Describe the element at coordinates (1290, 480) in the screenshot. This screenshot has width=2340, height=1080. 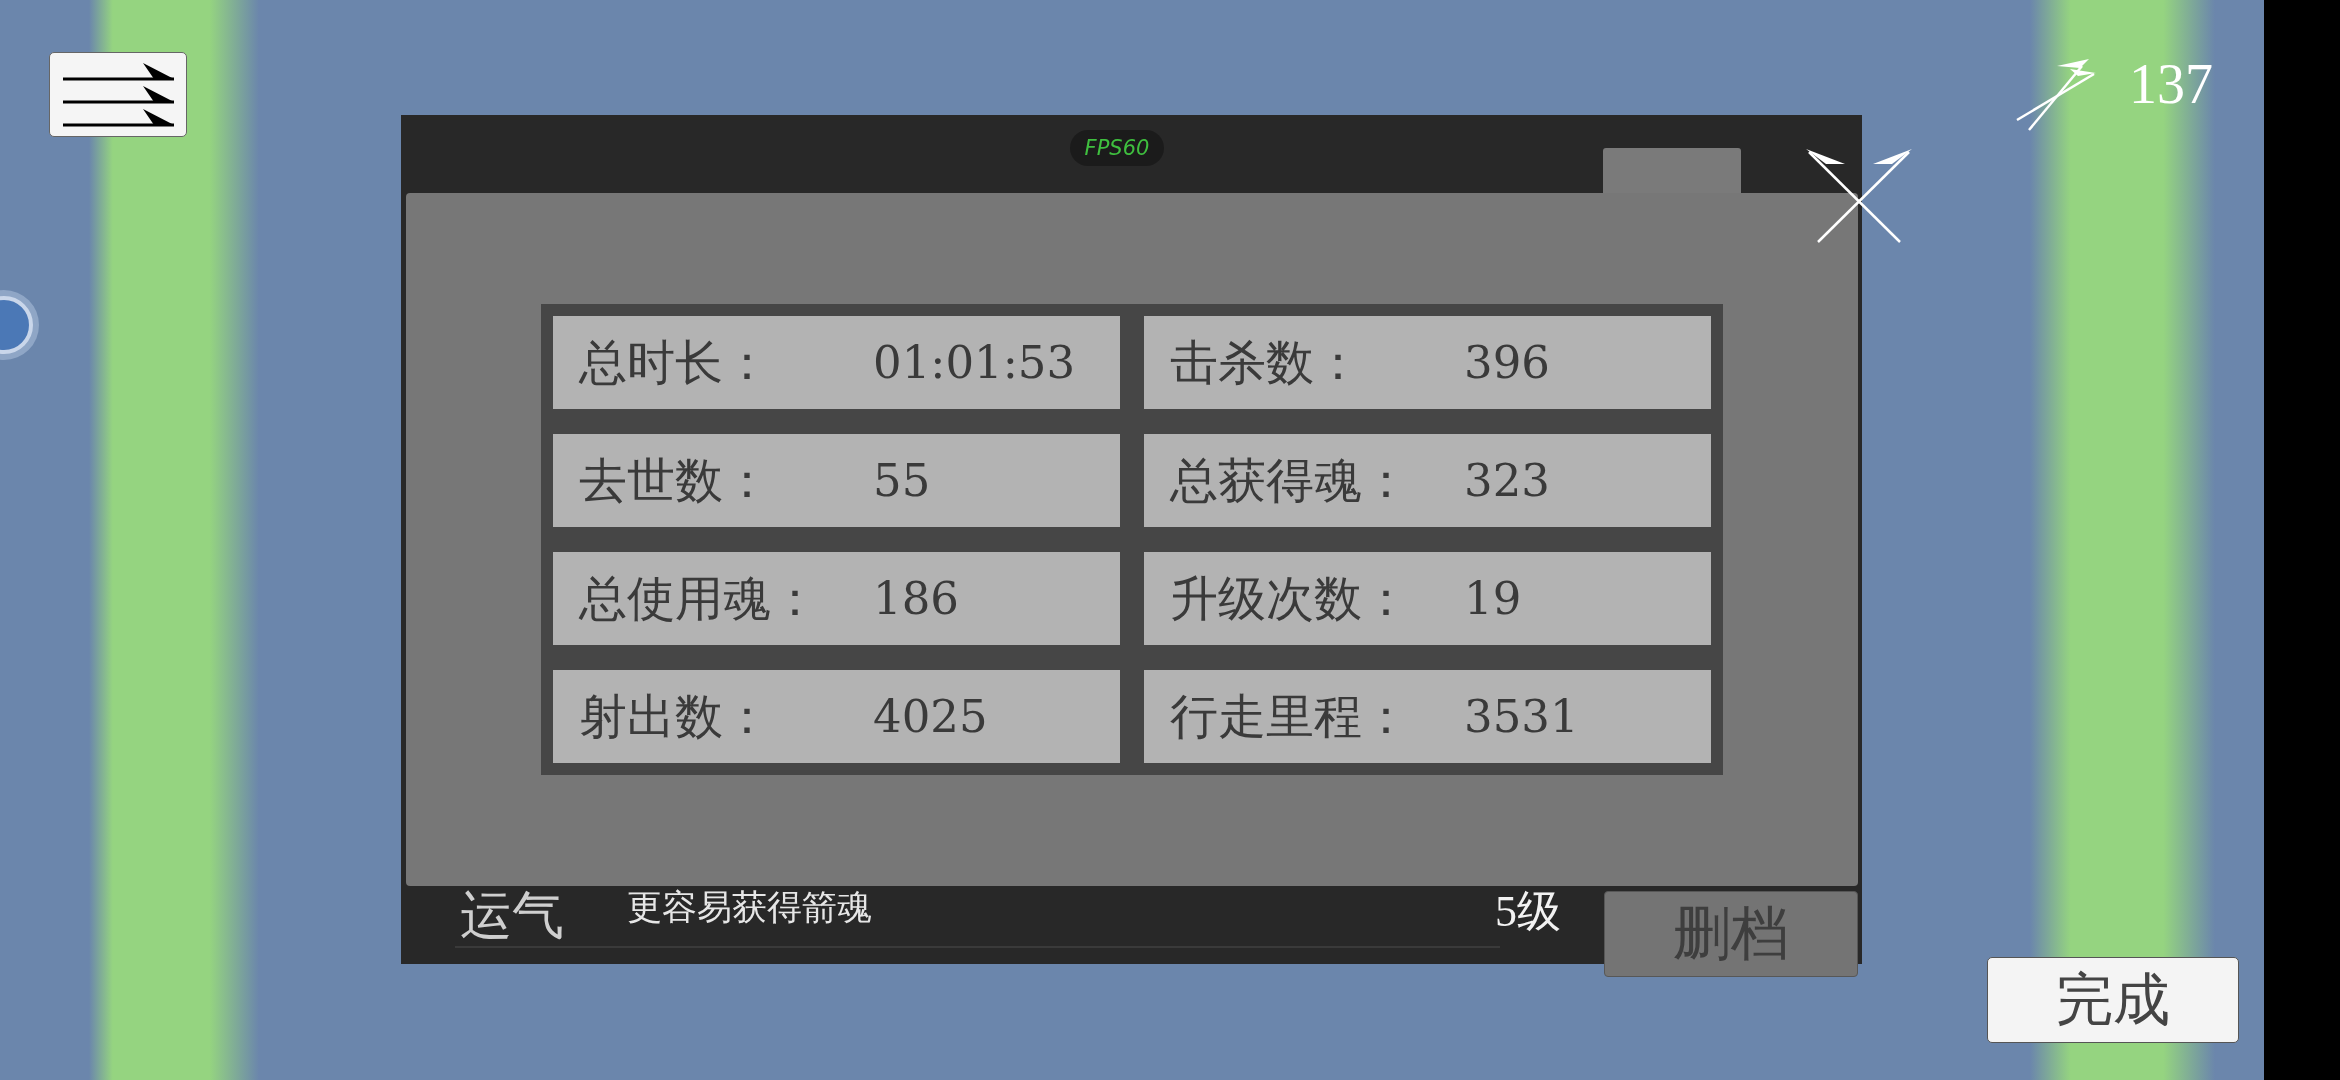
I see `stat-label: 总获得魂：` at that location.